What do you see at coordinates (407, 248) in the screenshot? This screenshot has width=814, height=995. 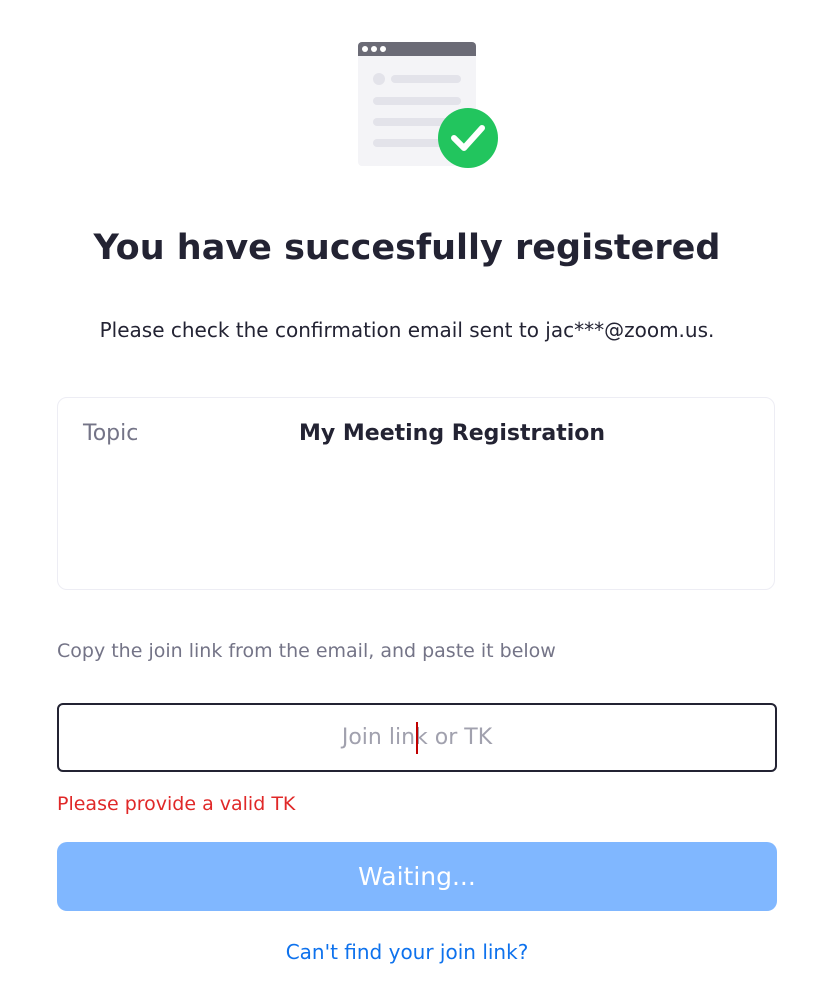 I see `page-title: You have succesfully registered` at bounding box center [407, 248].